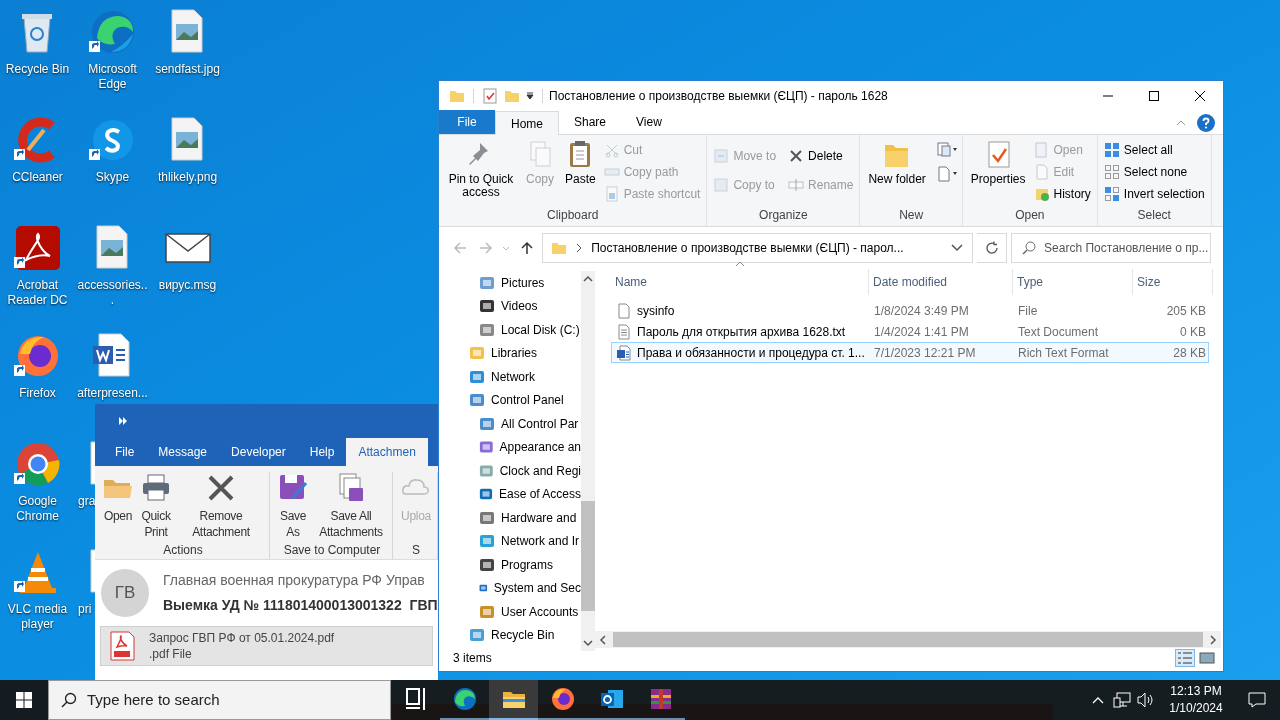 The width and height of the screenshot is (1280, 720). Describe the element at coordinates (1062, 193) in the screenshot. I see `ribbon-button: History` at that location.